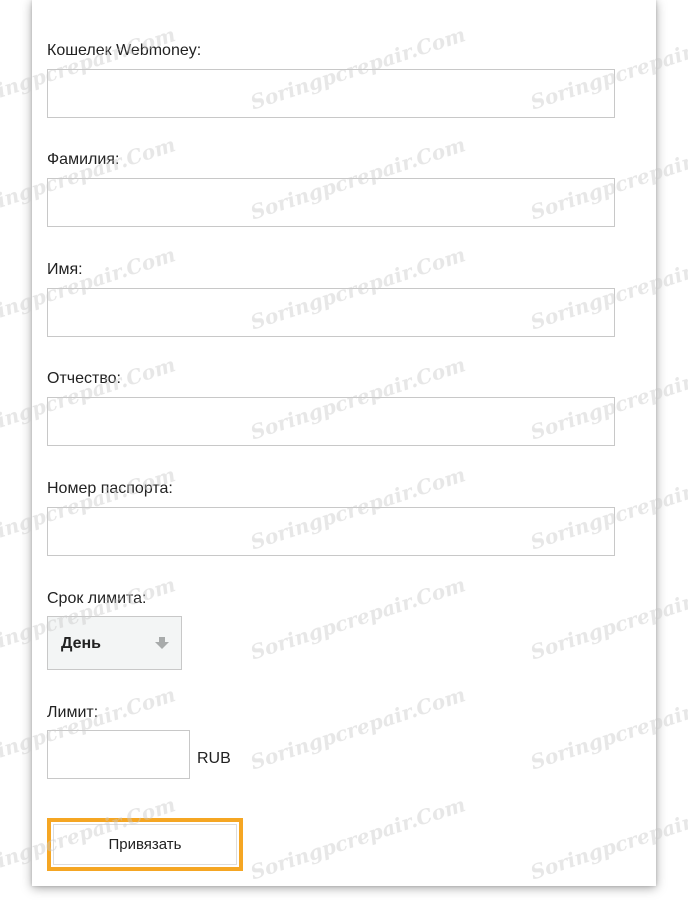 Image resolution: width=688 pixels, height=919 pixels. Describe the element at coordinates (118, 754) in the screenshot. I see `limit-amount-input` at that location.